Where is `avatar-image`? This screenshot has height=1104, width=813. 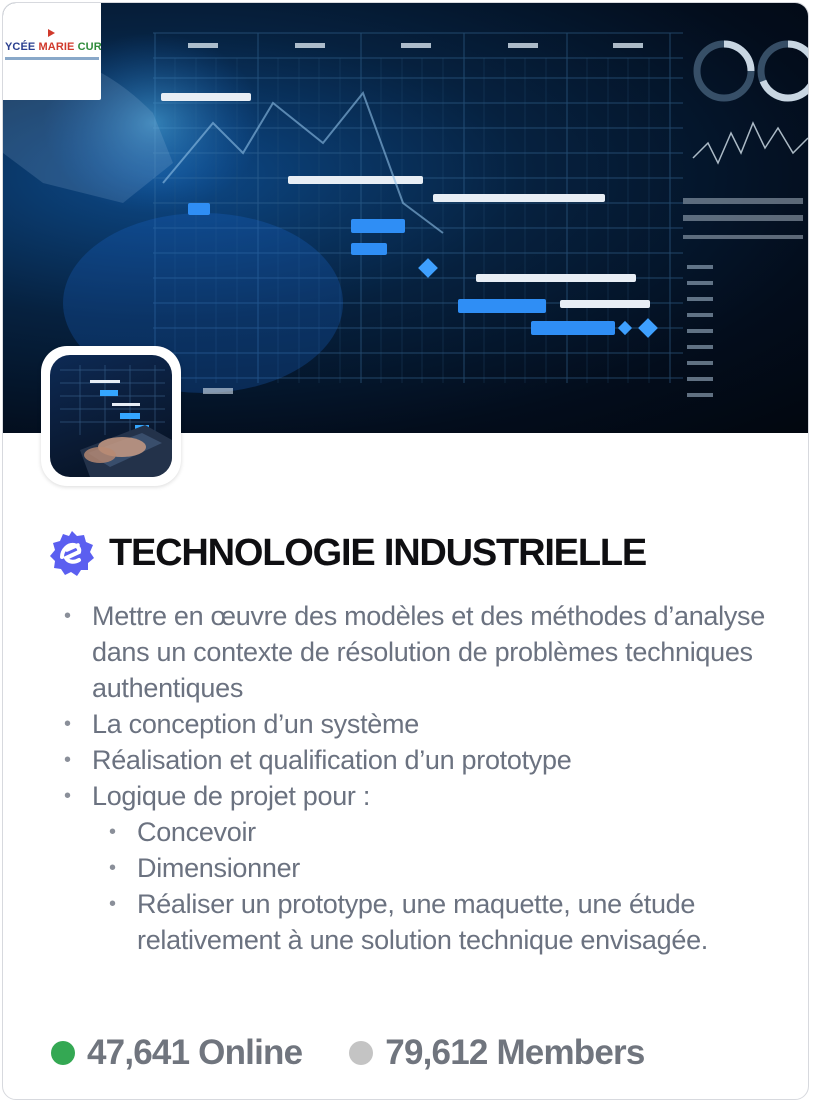
avatar-image is located at coordinates (111, 416).